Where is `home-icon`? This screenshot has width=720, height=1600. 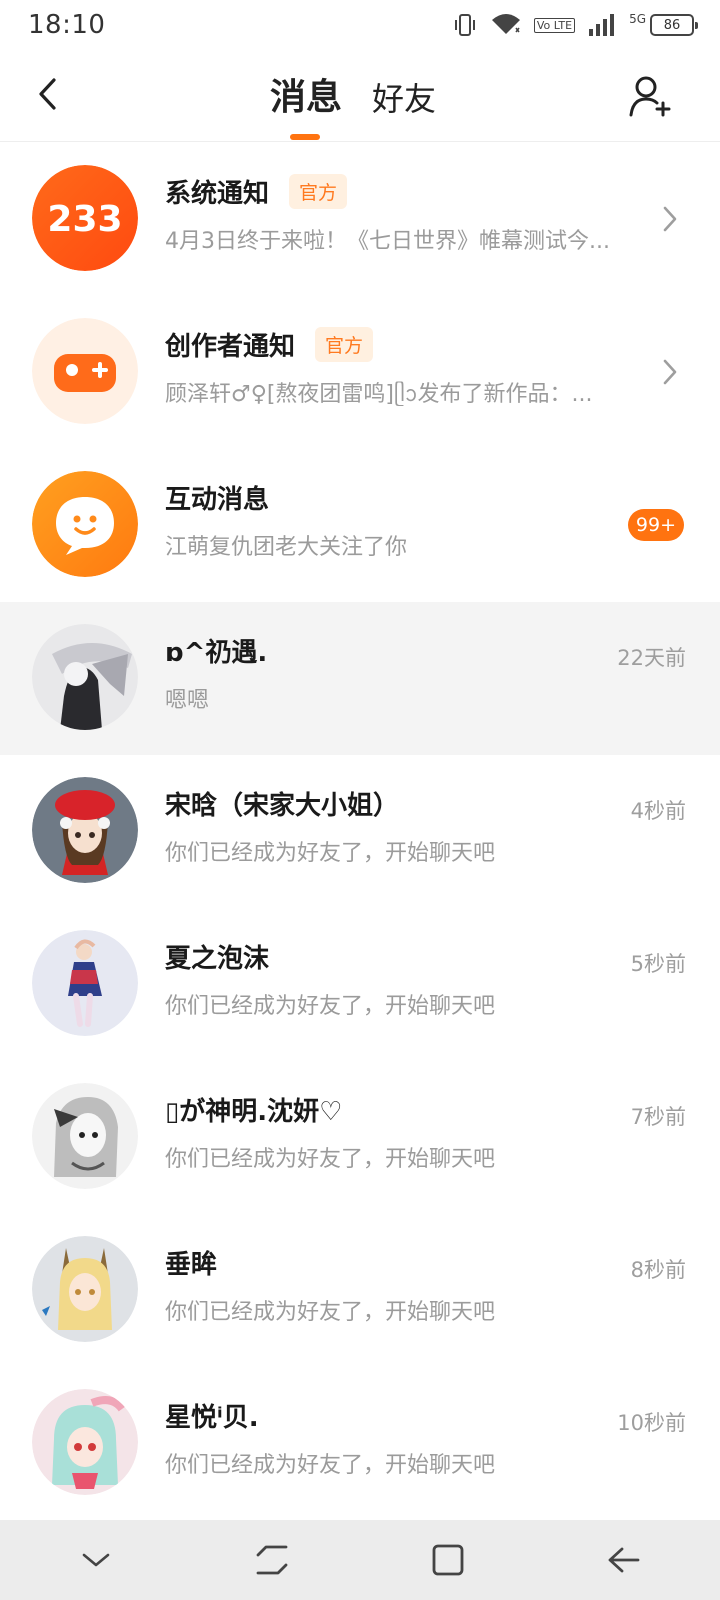 home-icon is located at coordinates (448, 1560).